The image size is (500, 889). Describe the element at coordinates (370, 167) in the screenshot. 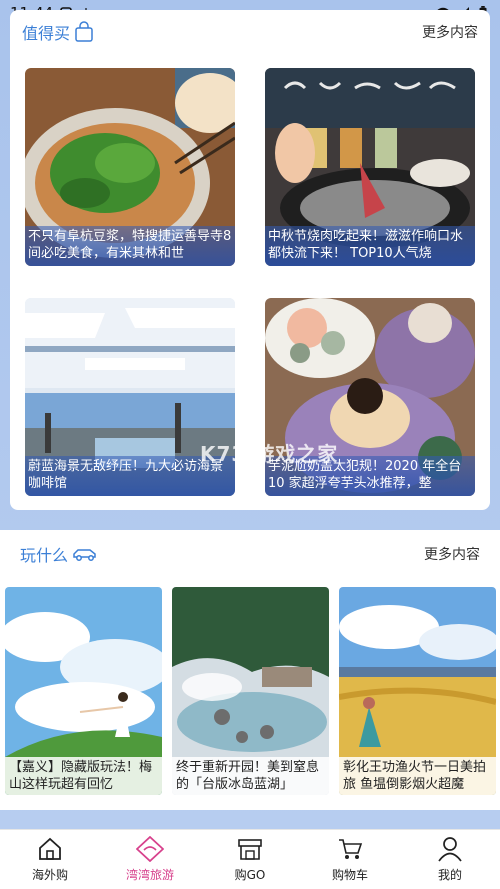

I see `article-tile: 中秋节烧肉吃起来！滋滋作响口水都快流下来！ TOP10人气烧` at that location.